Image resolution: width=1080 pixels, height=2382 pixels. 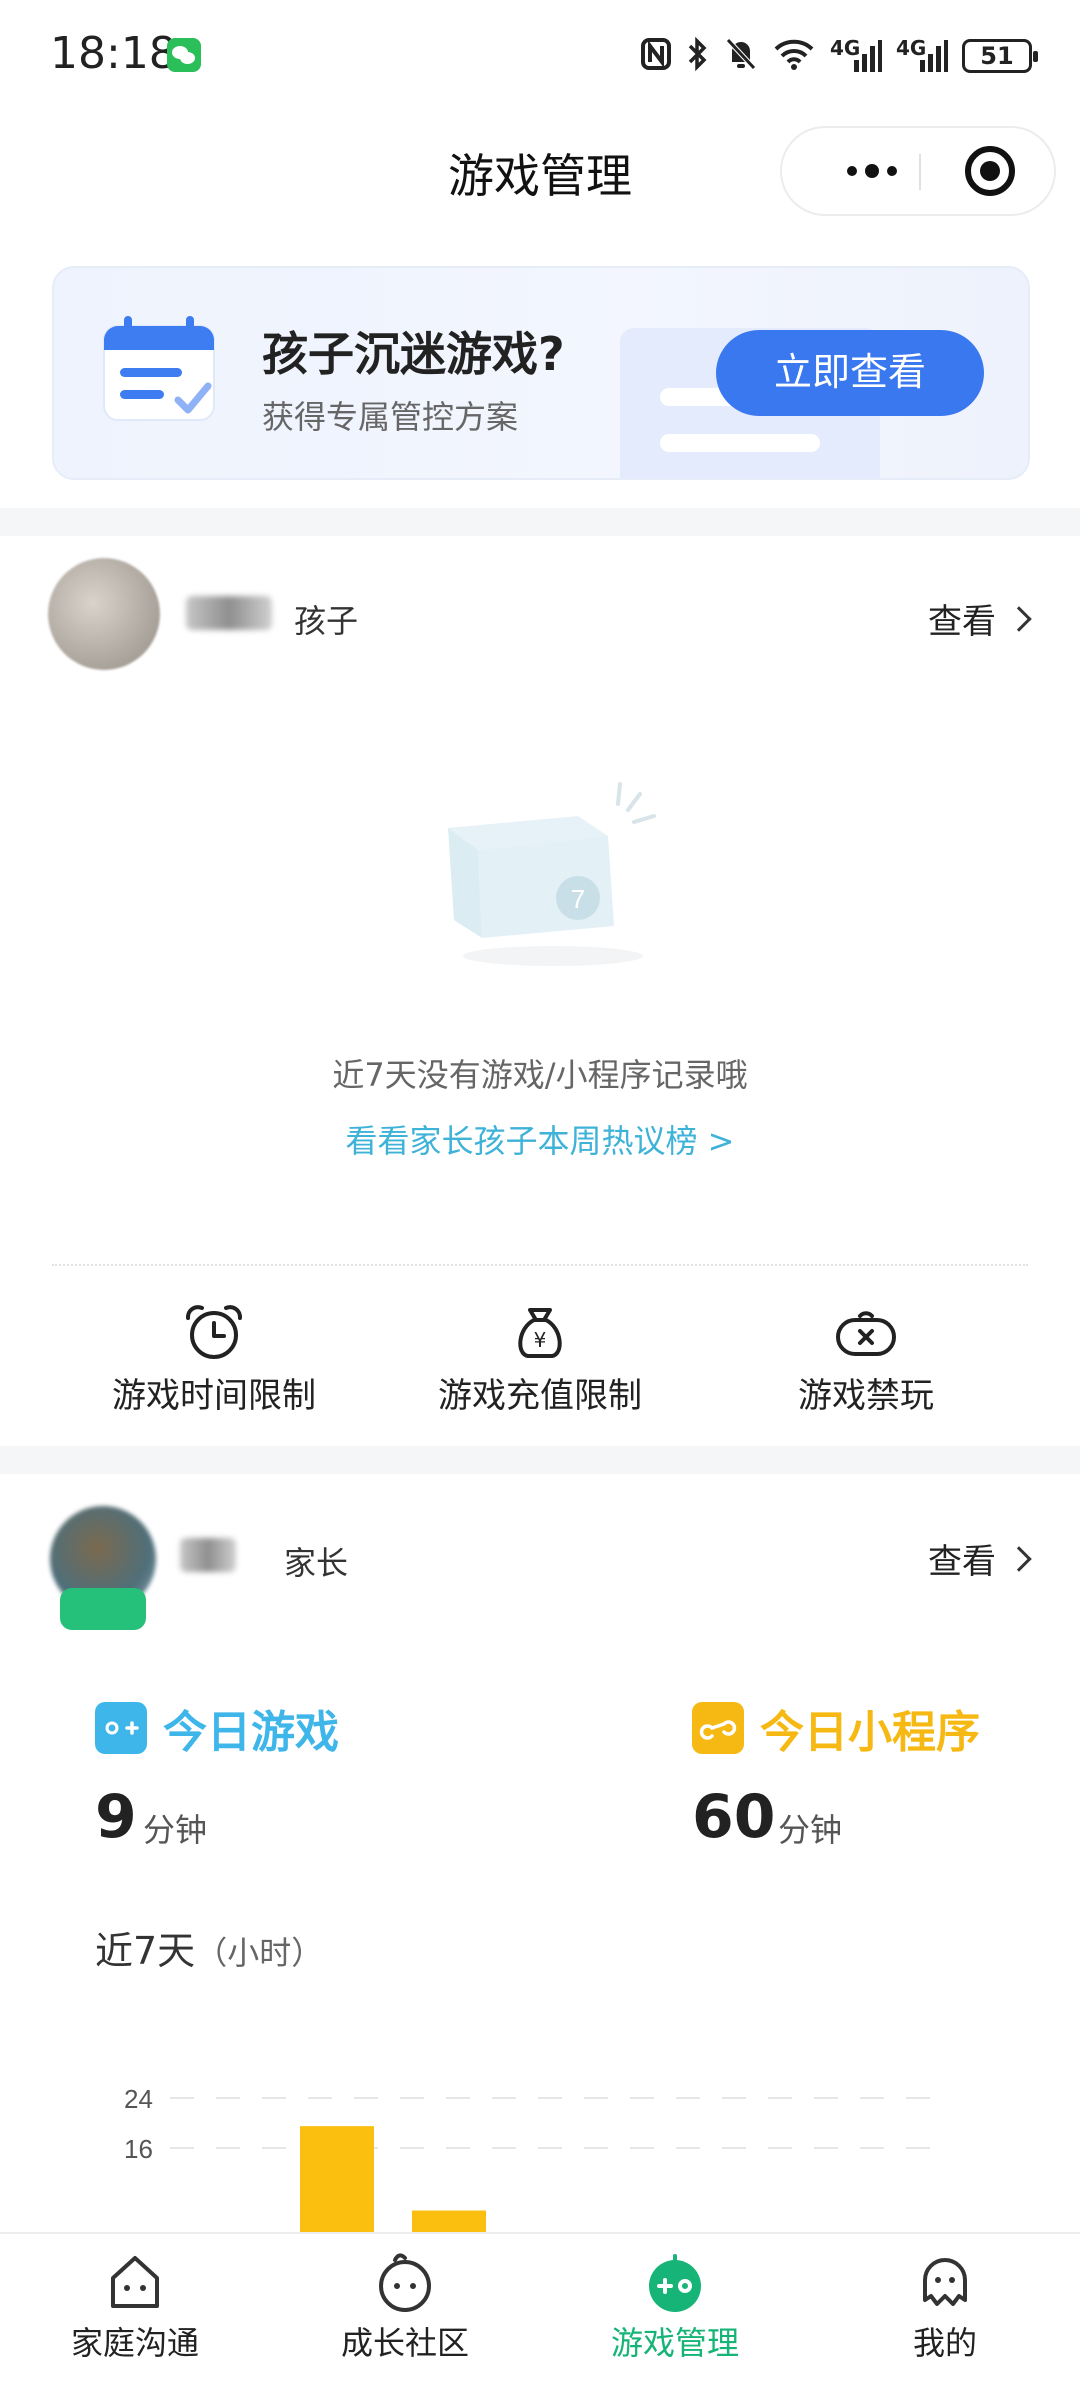 What do you see at coordinates (134, 2343) in the screenshot?
I see `tab-label: 家庭沟通` at bounding box center [134, 2343].